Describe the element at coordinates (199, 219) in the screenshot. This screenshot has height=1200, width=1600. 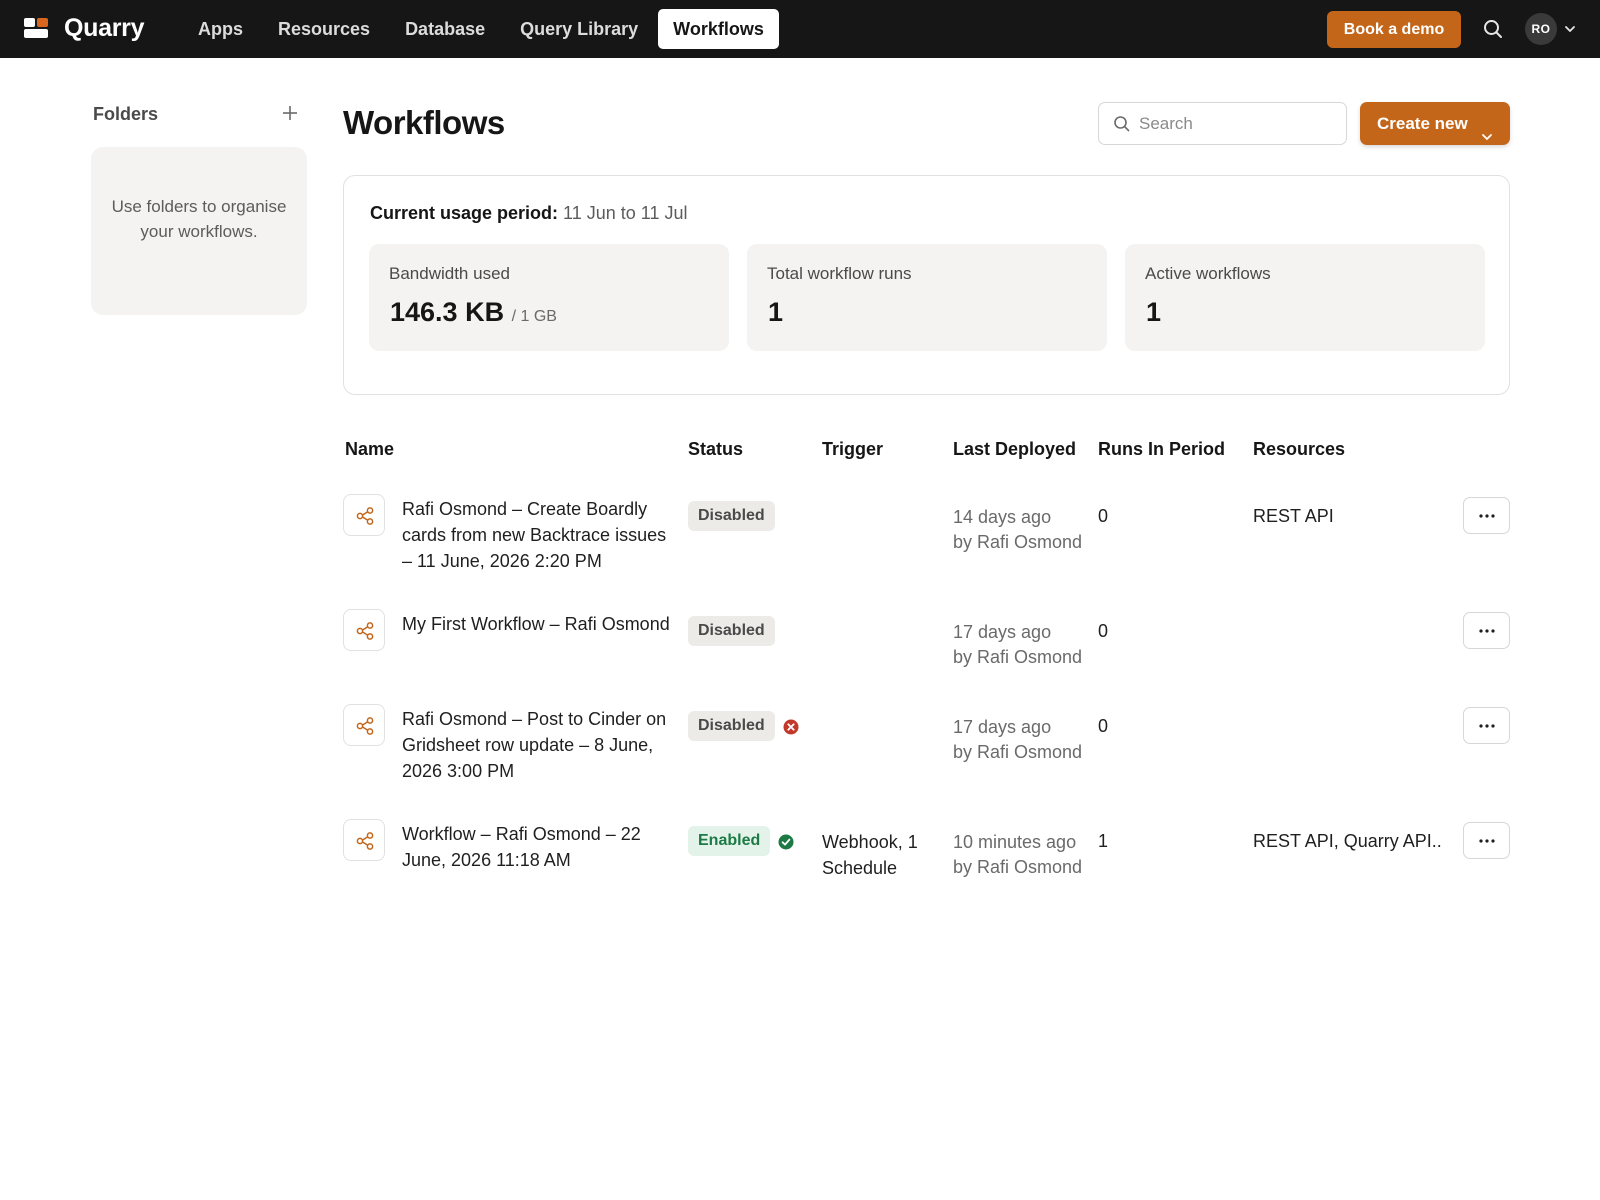
I see `folders-empty-hint: Use folders to organise your workflows.` at that location.